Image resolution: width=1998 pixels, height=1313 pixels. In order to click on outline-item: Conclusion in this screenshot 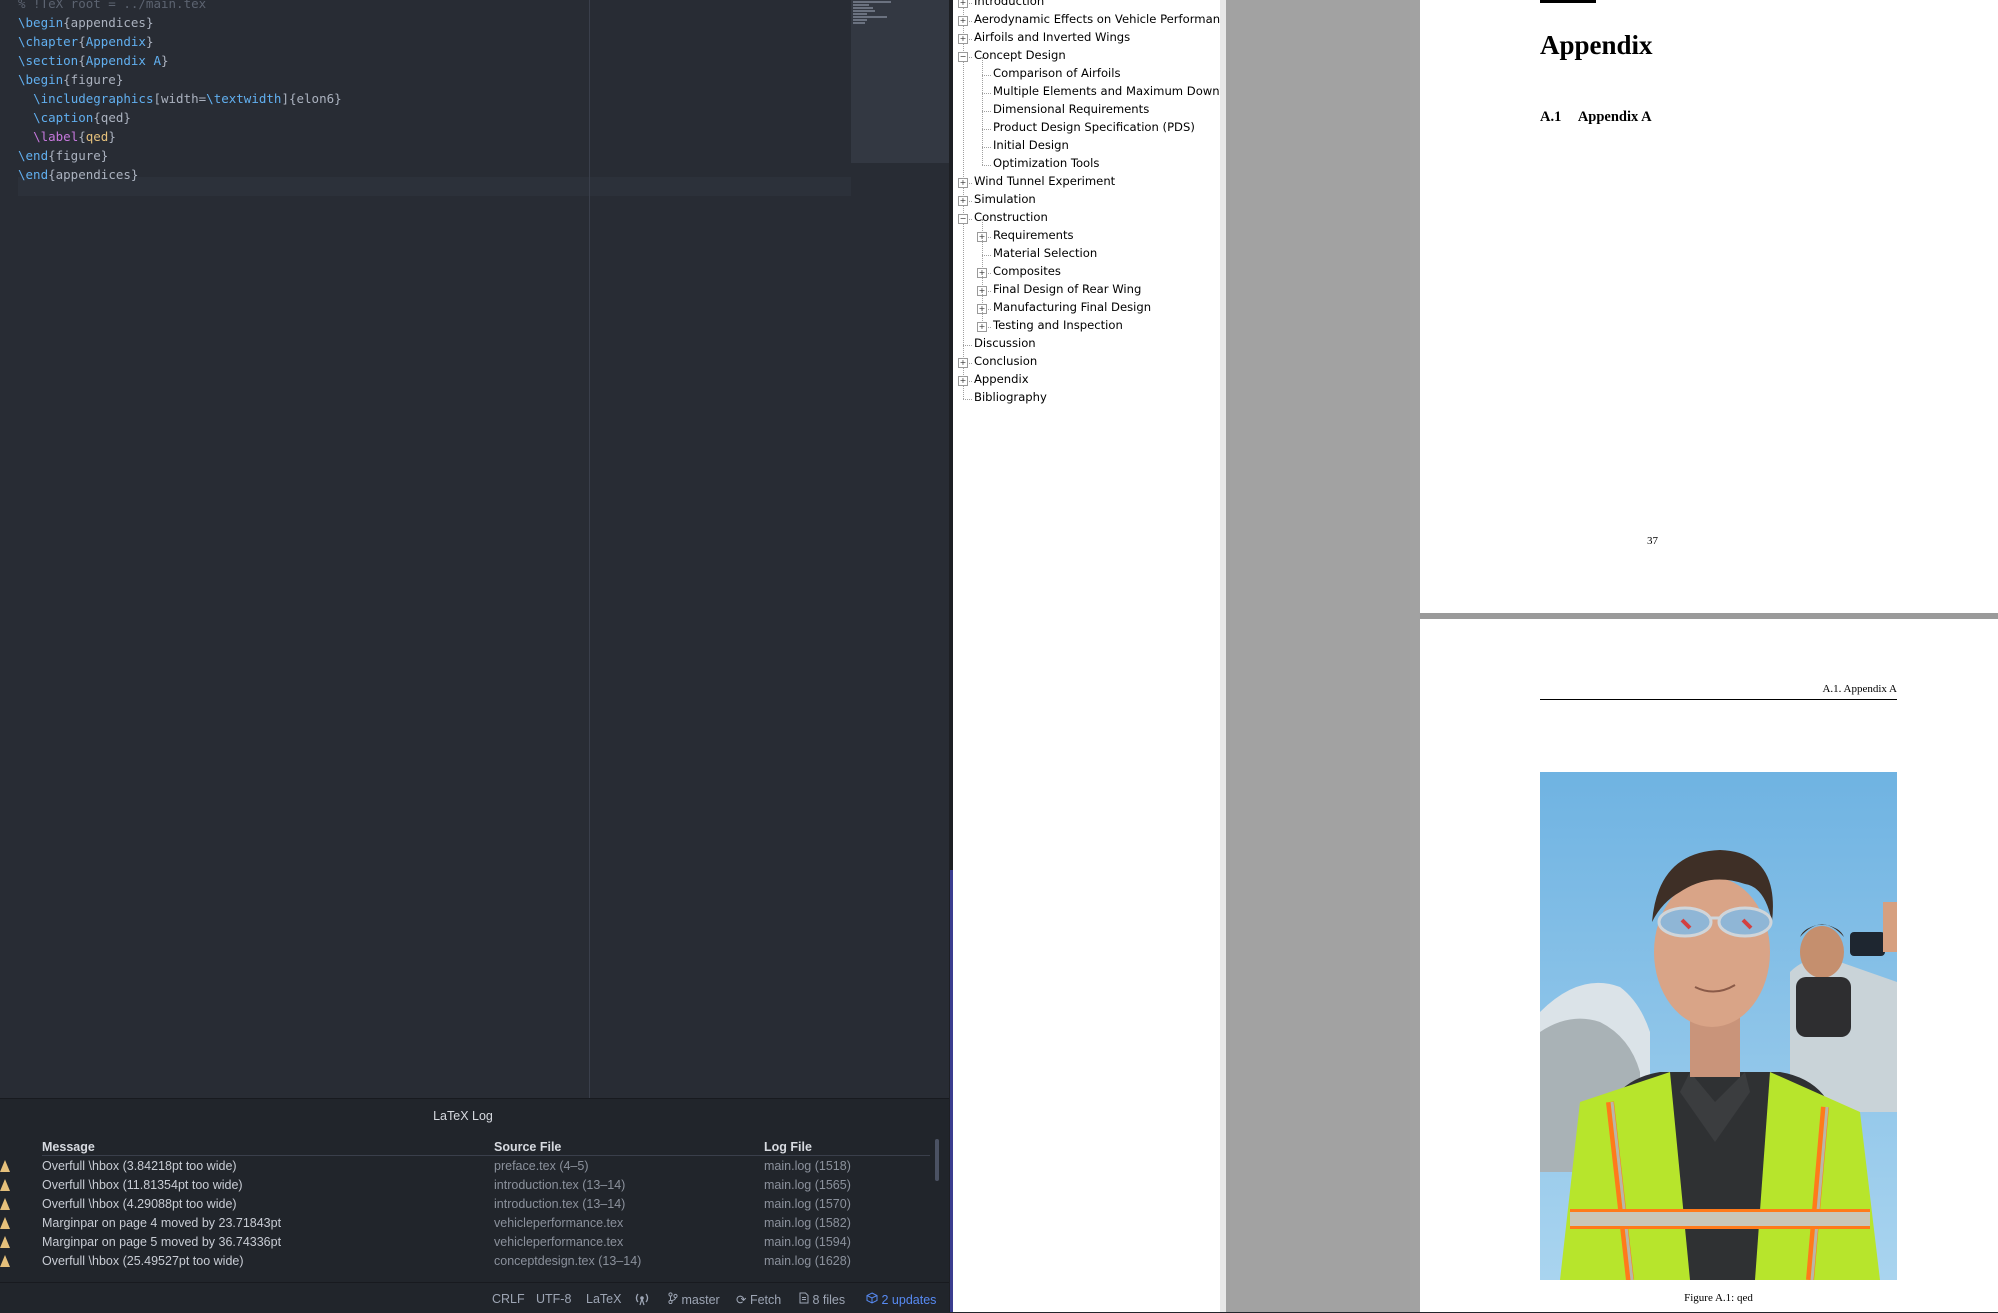, I will do `click(1005, 361)`.